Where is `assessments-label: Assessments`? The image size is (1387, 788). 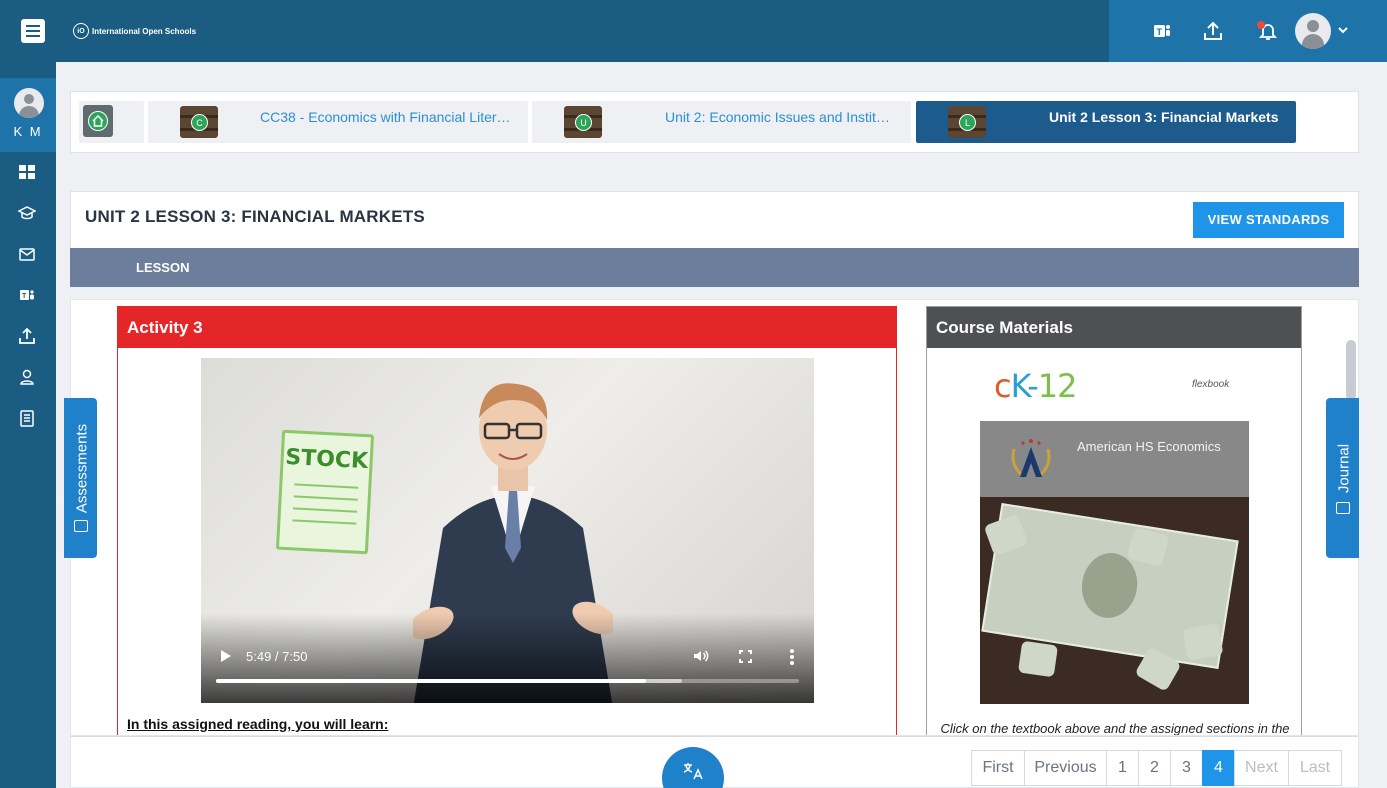 assessments-label: Assessments is located at coordinates (82, 468).